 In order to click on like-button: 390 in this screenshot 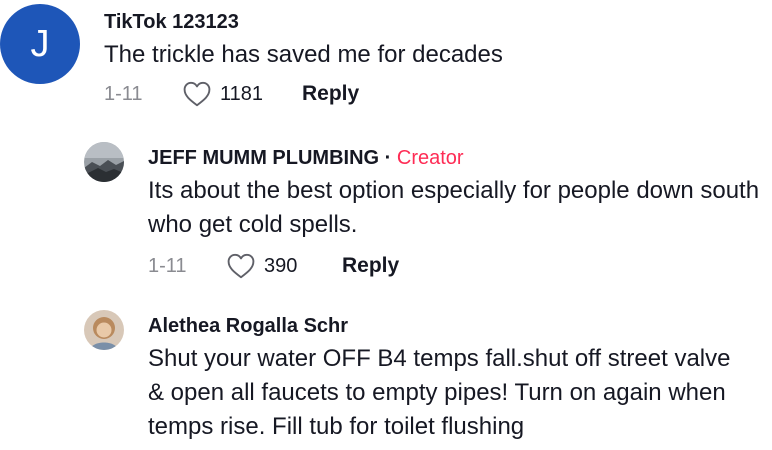, I will do `click(284, 266)`.